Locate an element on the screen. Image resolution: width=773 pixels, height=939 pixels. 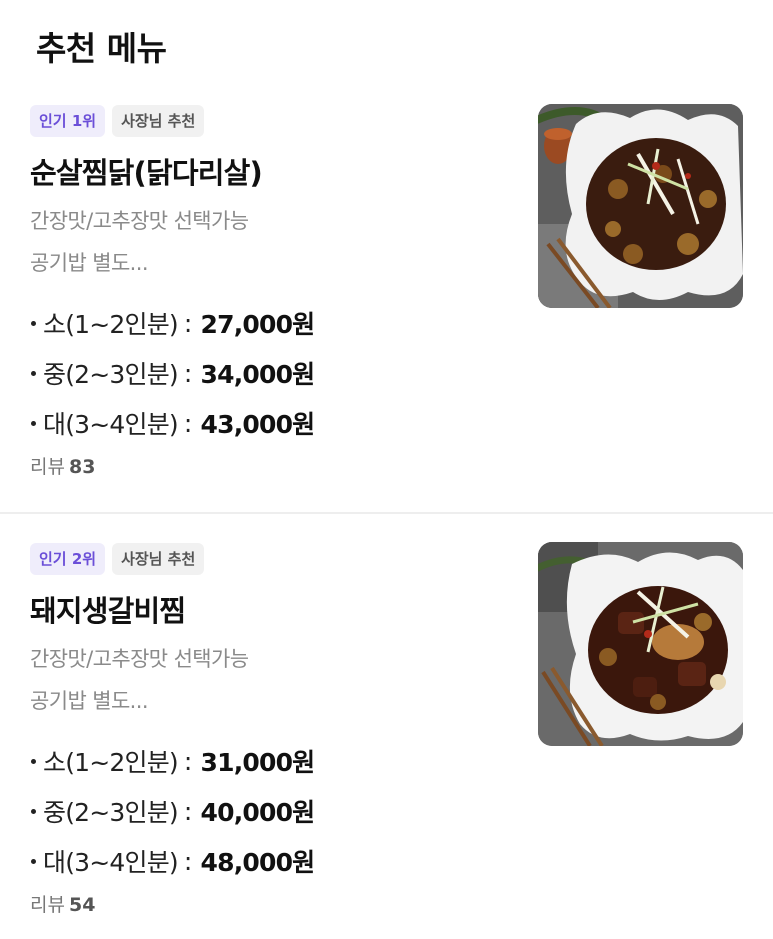
price-row: 대(3~4인분) : 48,000원 is located at coordinates (173, 861).